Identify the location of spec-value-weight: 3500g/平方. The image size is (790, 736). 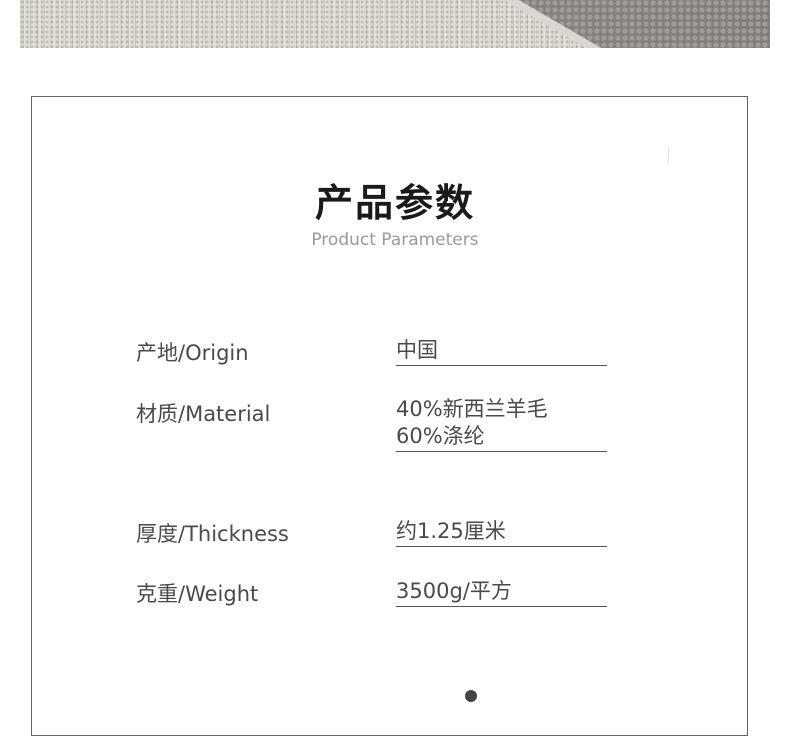
(501, 592).